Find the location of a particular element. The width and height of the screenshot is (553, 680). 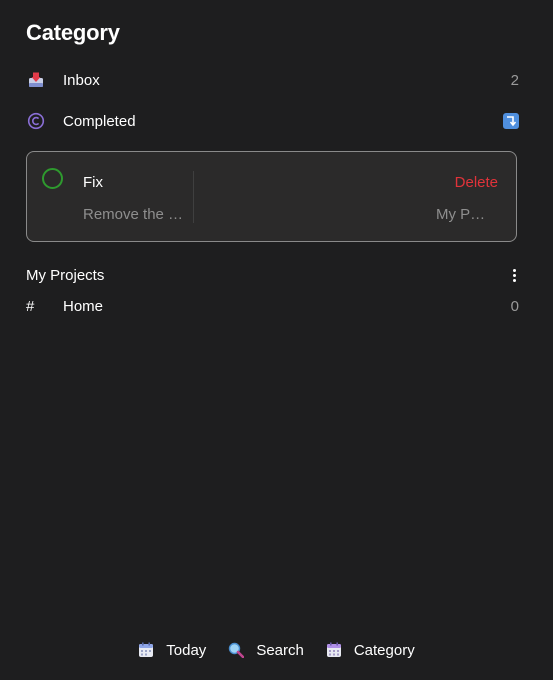

page-title: Category is located at coordinates (73, 32).